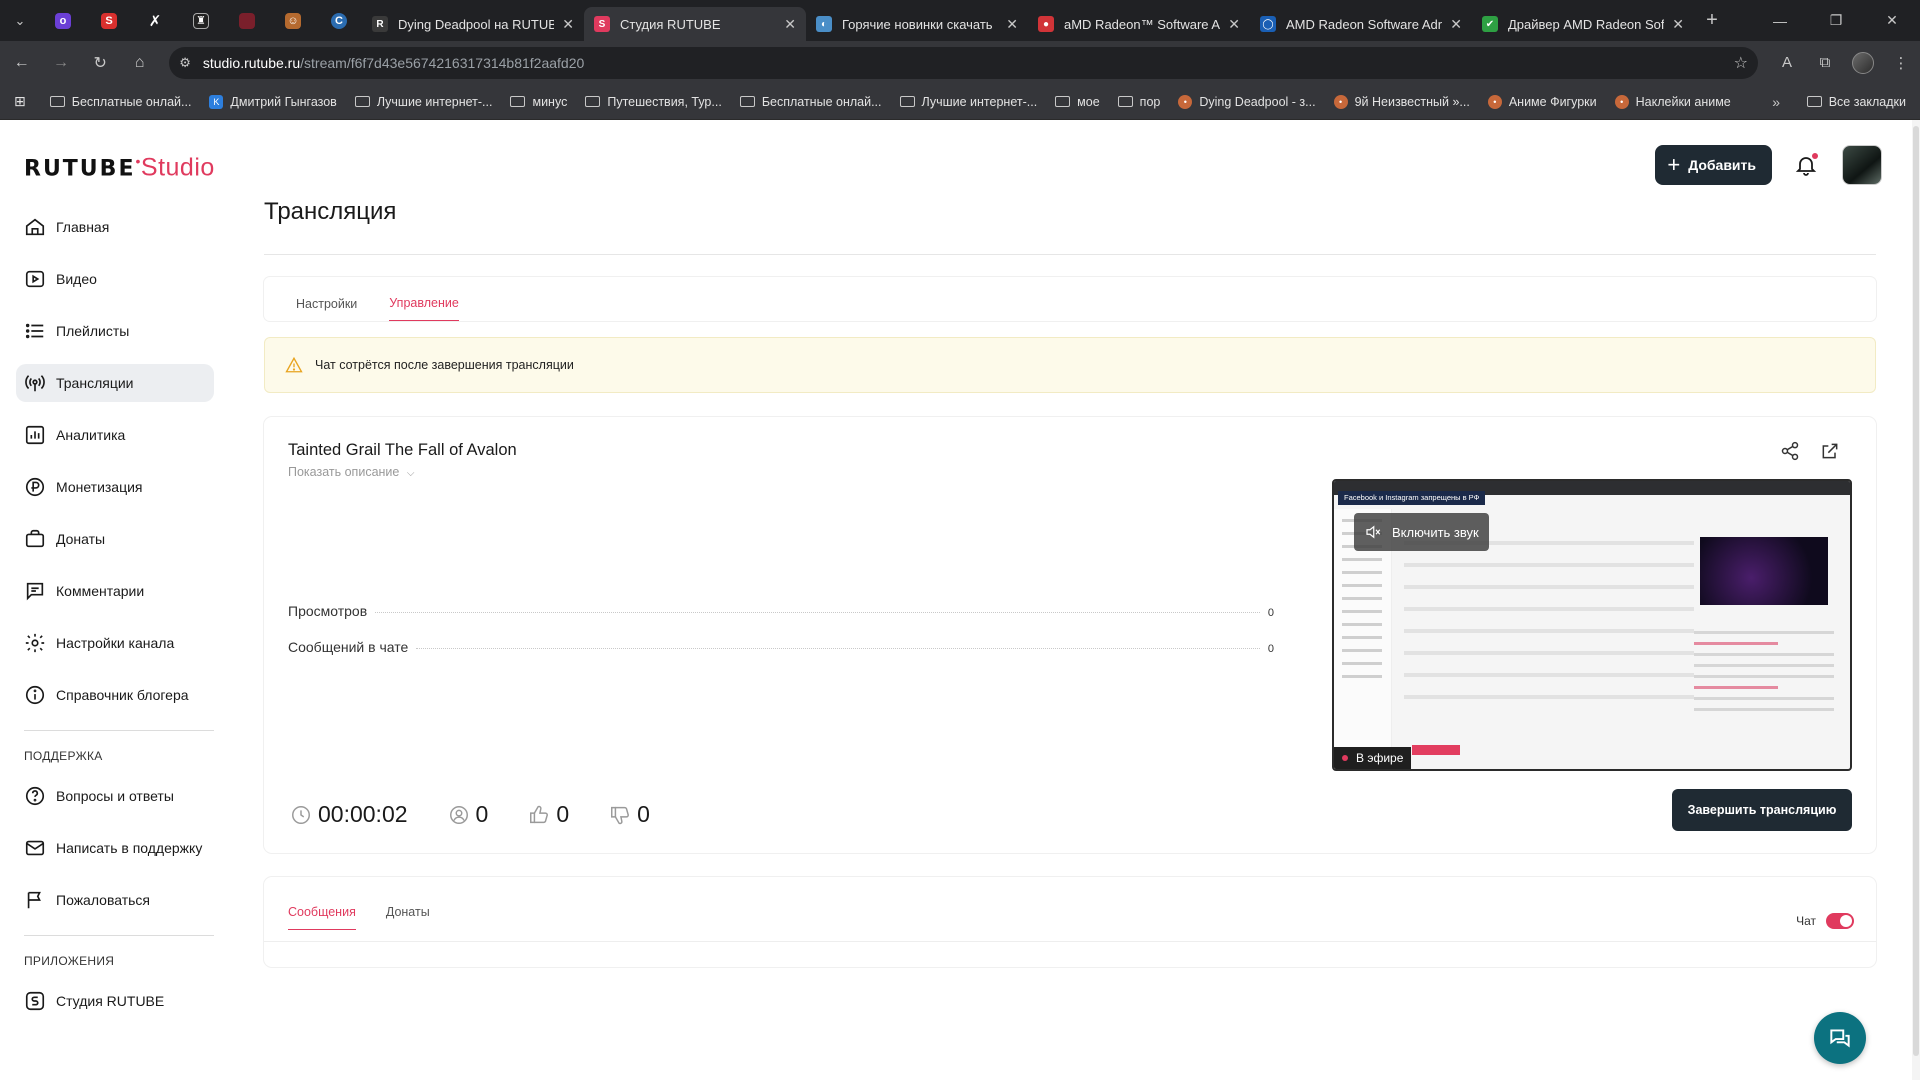  Describe the element at coordinates (129, 848) in the screenshot. I see `sidebar-item-label: Написать в поддержку` at that location.